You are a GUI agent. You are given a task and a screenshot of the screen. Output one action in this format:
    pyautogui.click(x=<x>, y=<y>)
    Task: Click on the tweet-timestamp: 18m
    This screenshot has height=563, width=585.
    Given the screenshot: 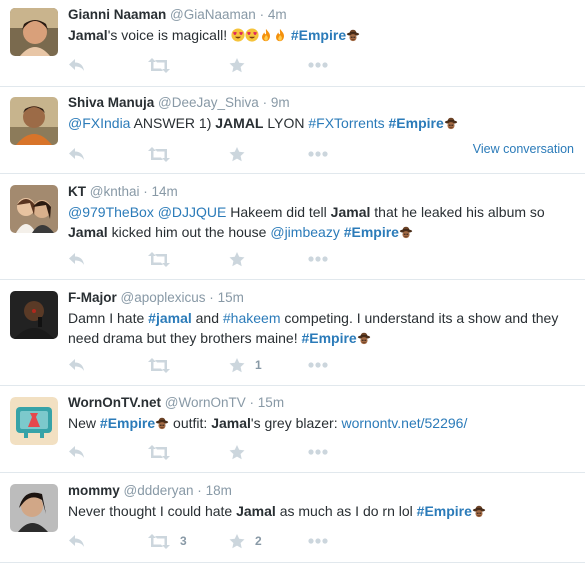 What is the action you would take?
    pyautogui.click(x=219, y=490)
    